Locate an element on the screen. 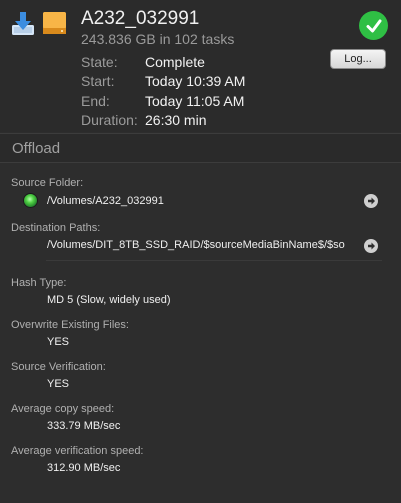 This screenshot has height=503, width=401. offload-section-header: Offload is located at coordinates (200, 148).